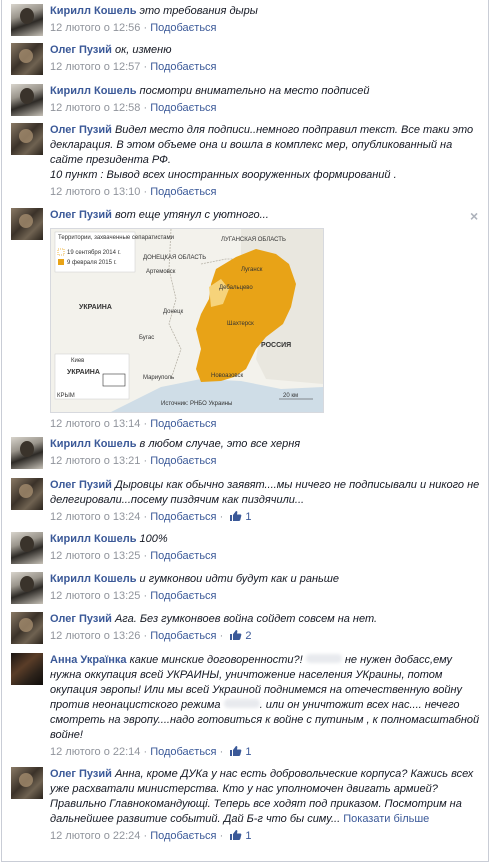 The width and height of the screenshot is (491, 864). What do you see at coordinates (116, 238) in the screenshot?
I see `legend-title: Территории, захваченные сепаратистами` at bounding box center [116, 238].